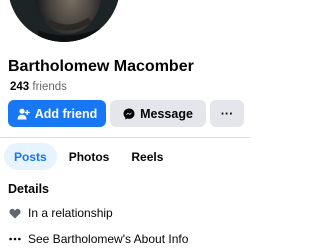  I want to click on add-person-icon, so click(23, 114).